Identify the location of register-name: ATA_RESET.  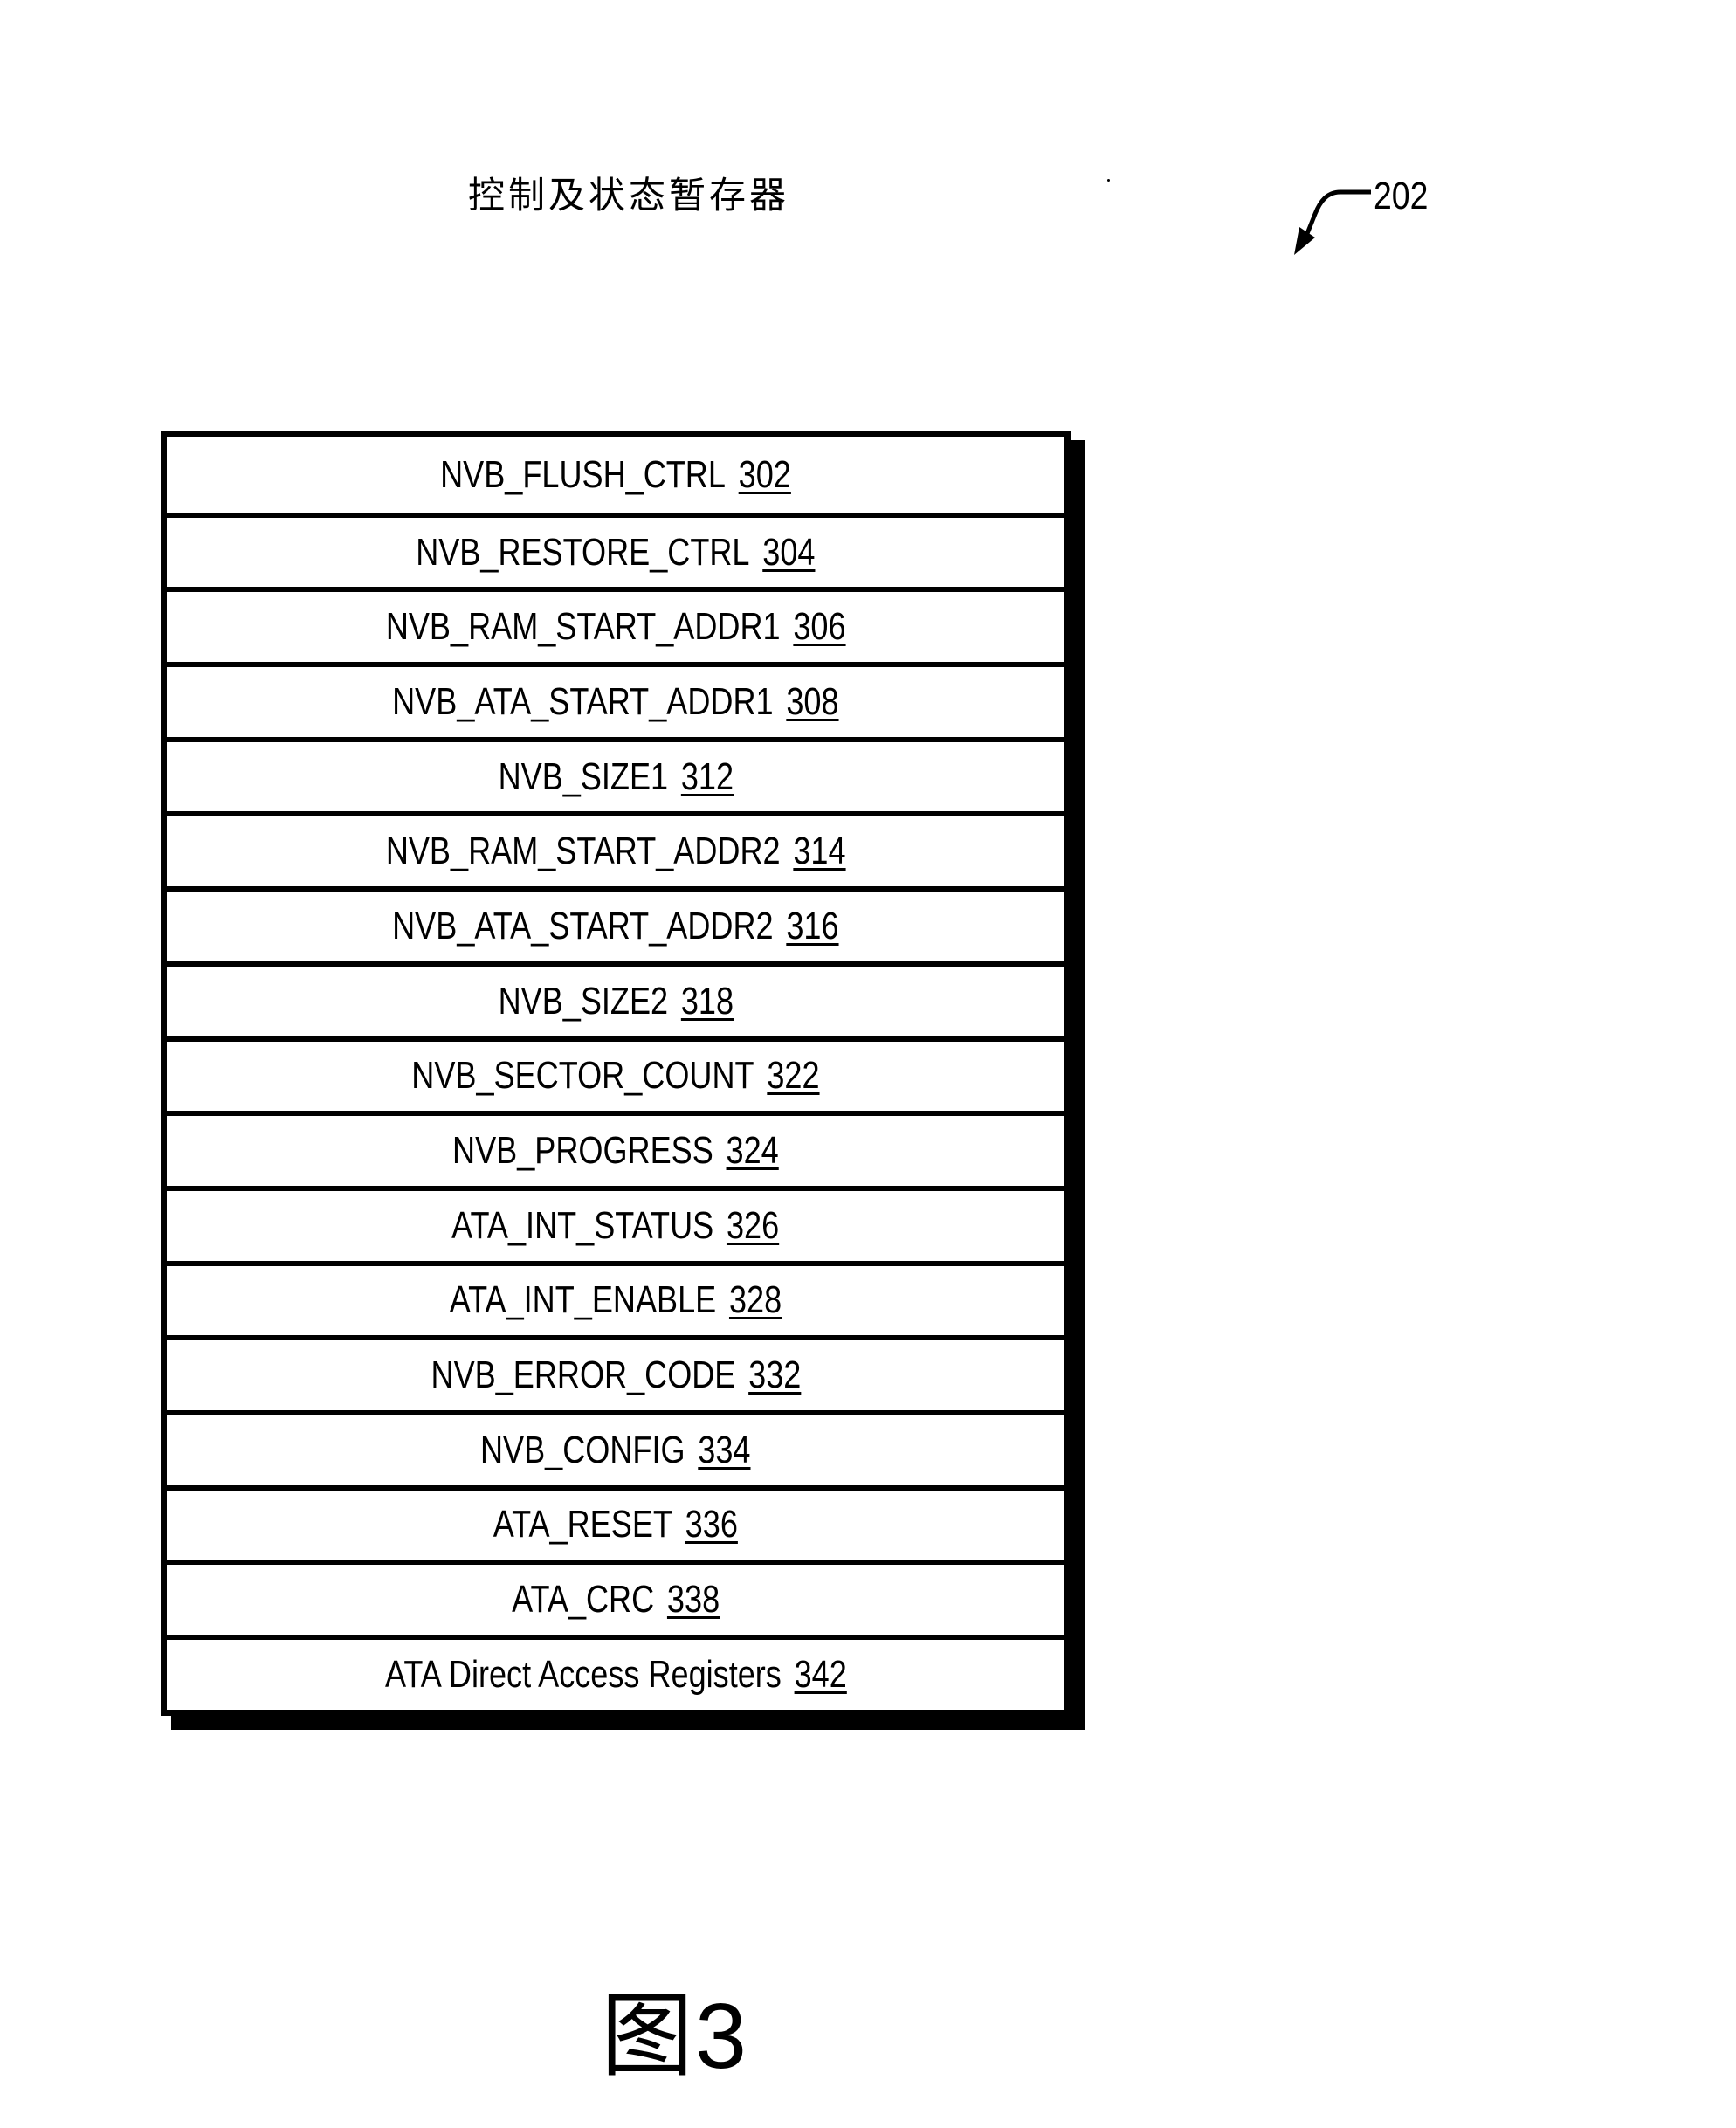
(583, 1524).